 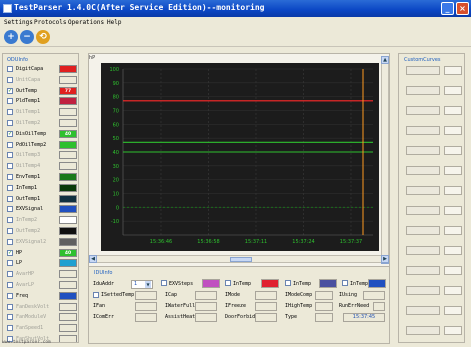 I want to click on menu-settings: Settings, so click(x=18, y=22).